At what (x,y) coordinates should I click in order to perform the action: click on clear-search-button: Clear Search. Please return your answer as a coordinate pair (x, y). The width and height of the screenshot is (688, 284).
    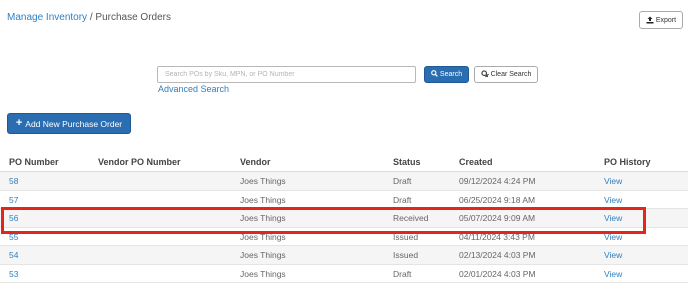
    Looking at the image, I should click on (506, 74).